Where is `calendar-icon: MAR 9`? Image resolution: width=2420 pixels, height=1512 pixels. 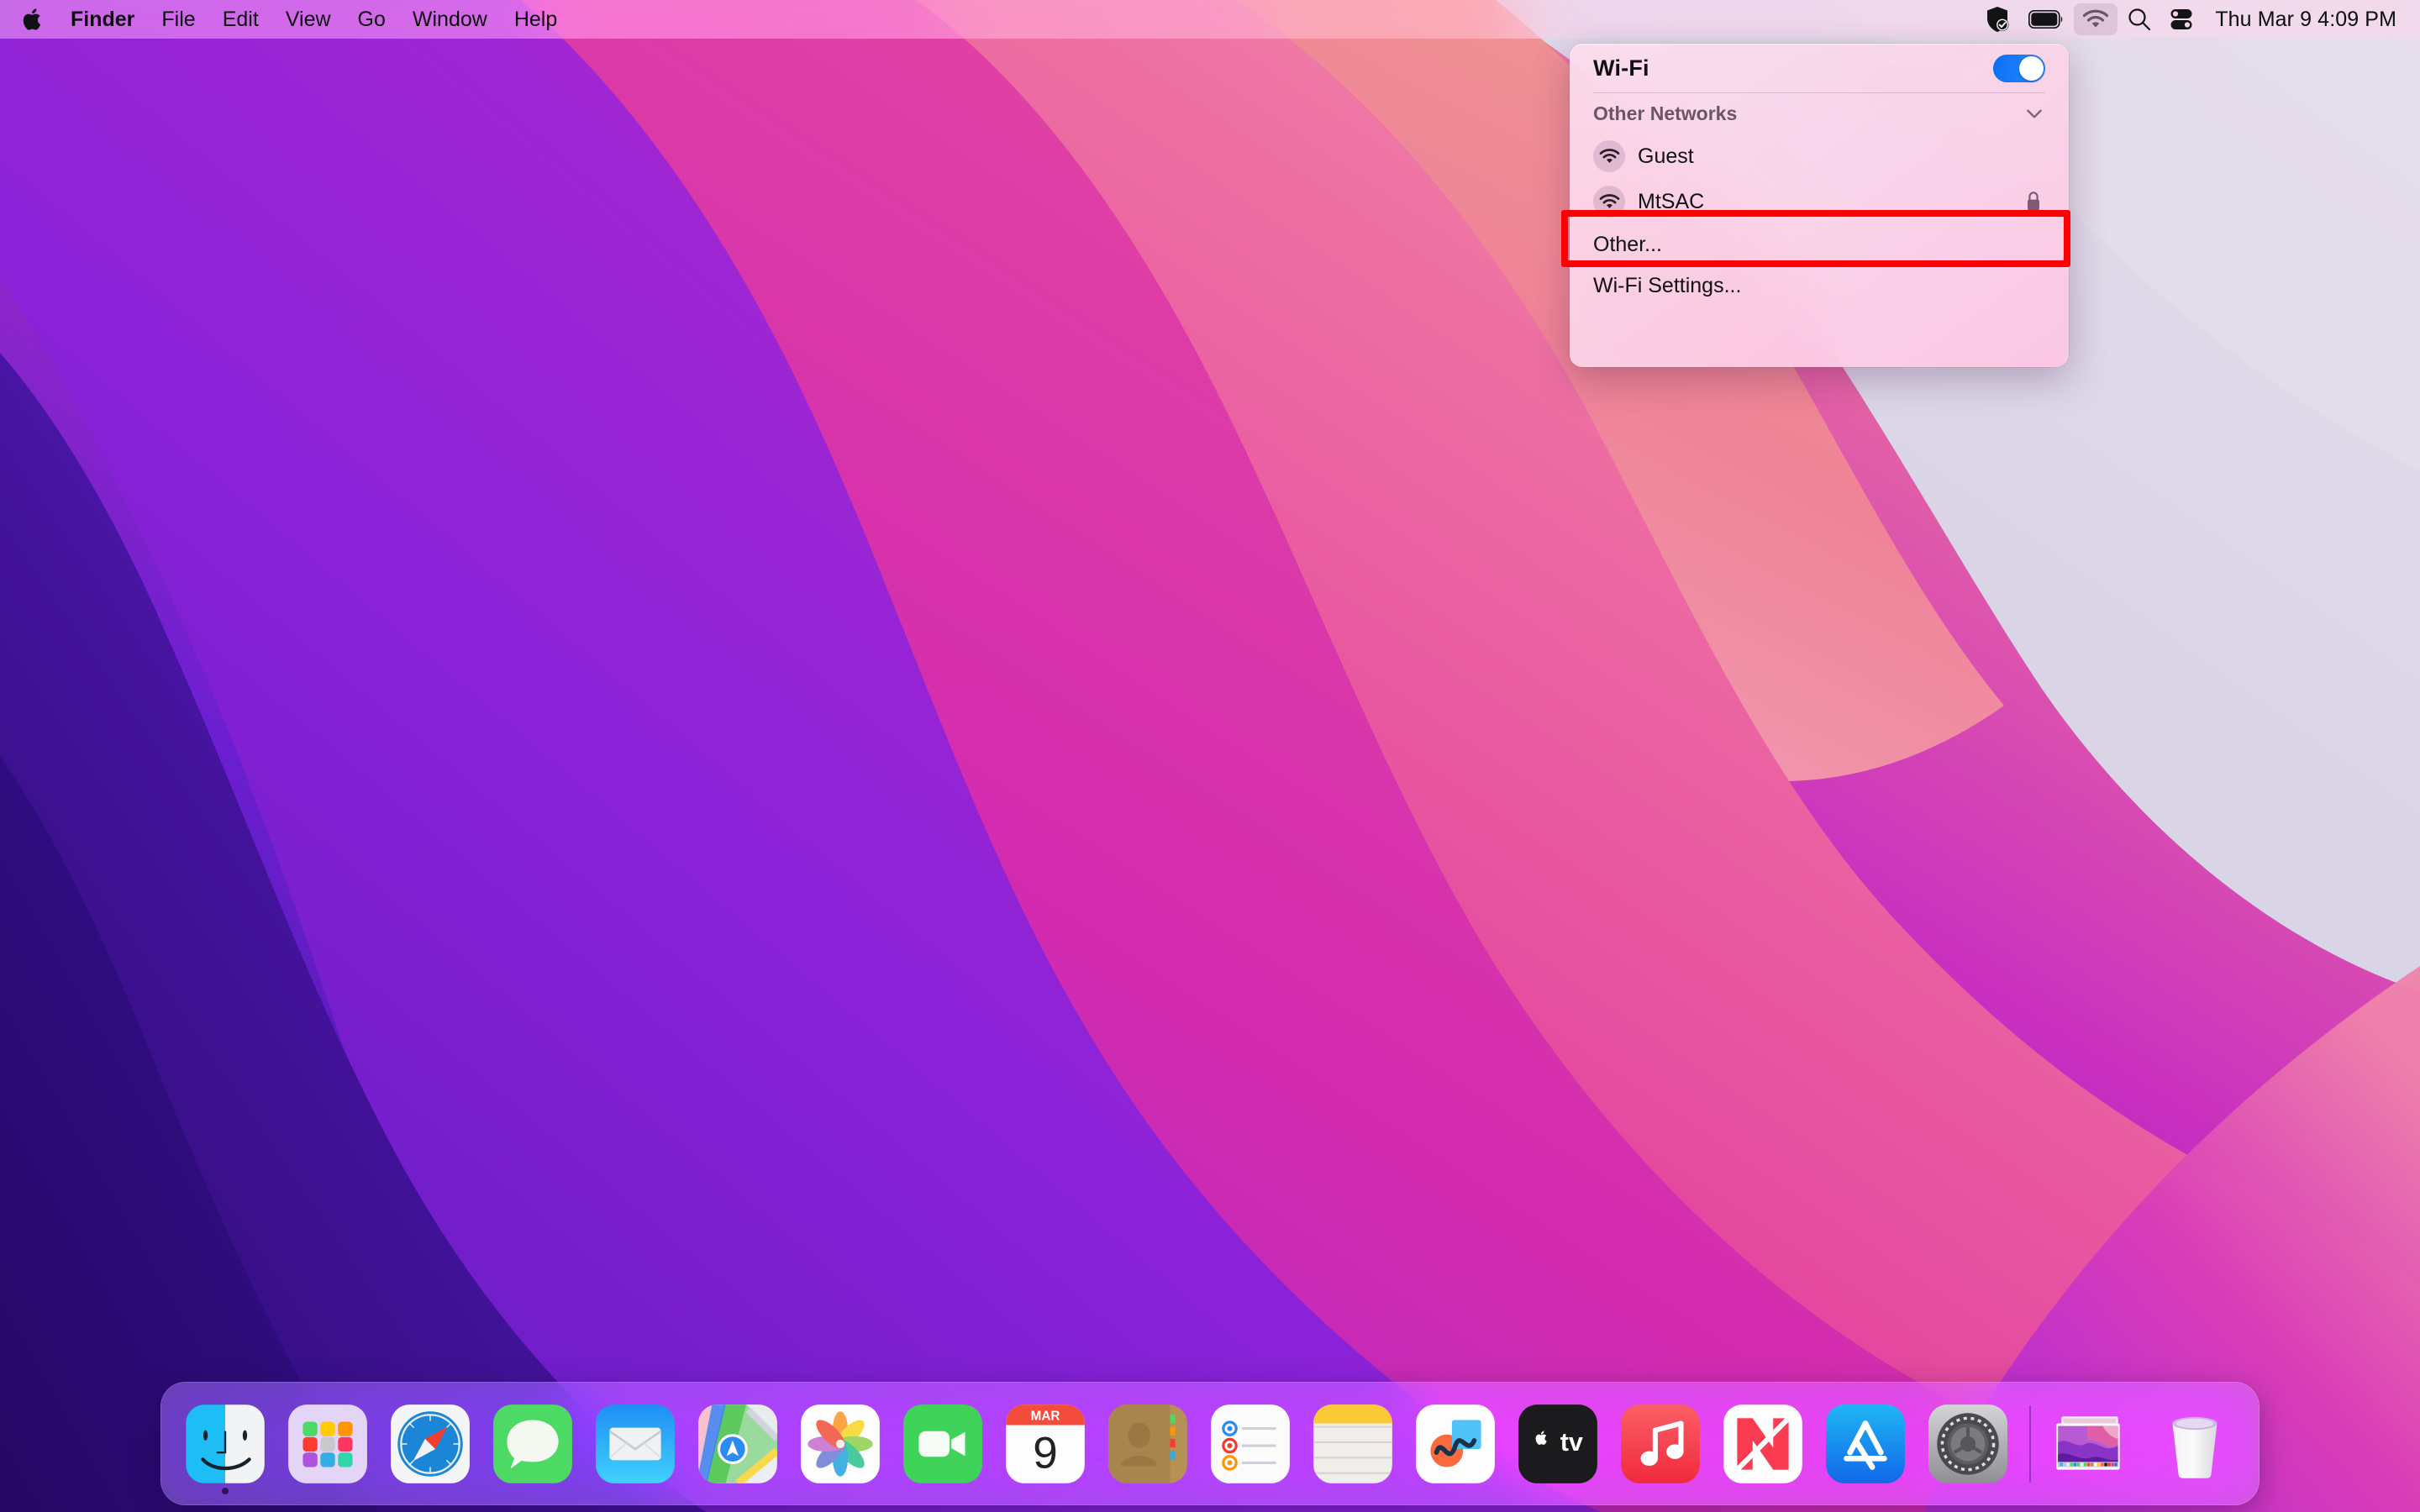 calendar-icon: MAR 9 is located at coordinates (1045, 1443).